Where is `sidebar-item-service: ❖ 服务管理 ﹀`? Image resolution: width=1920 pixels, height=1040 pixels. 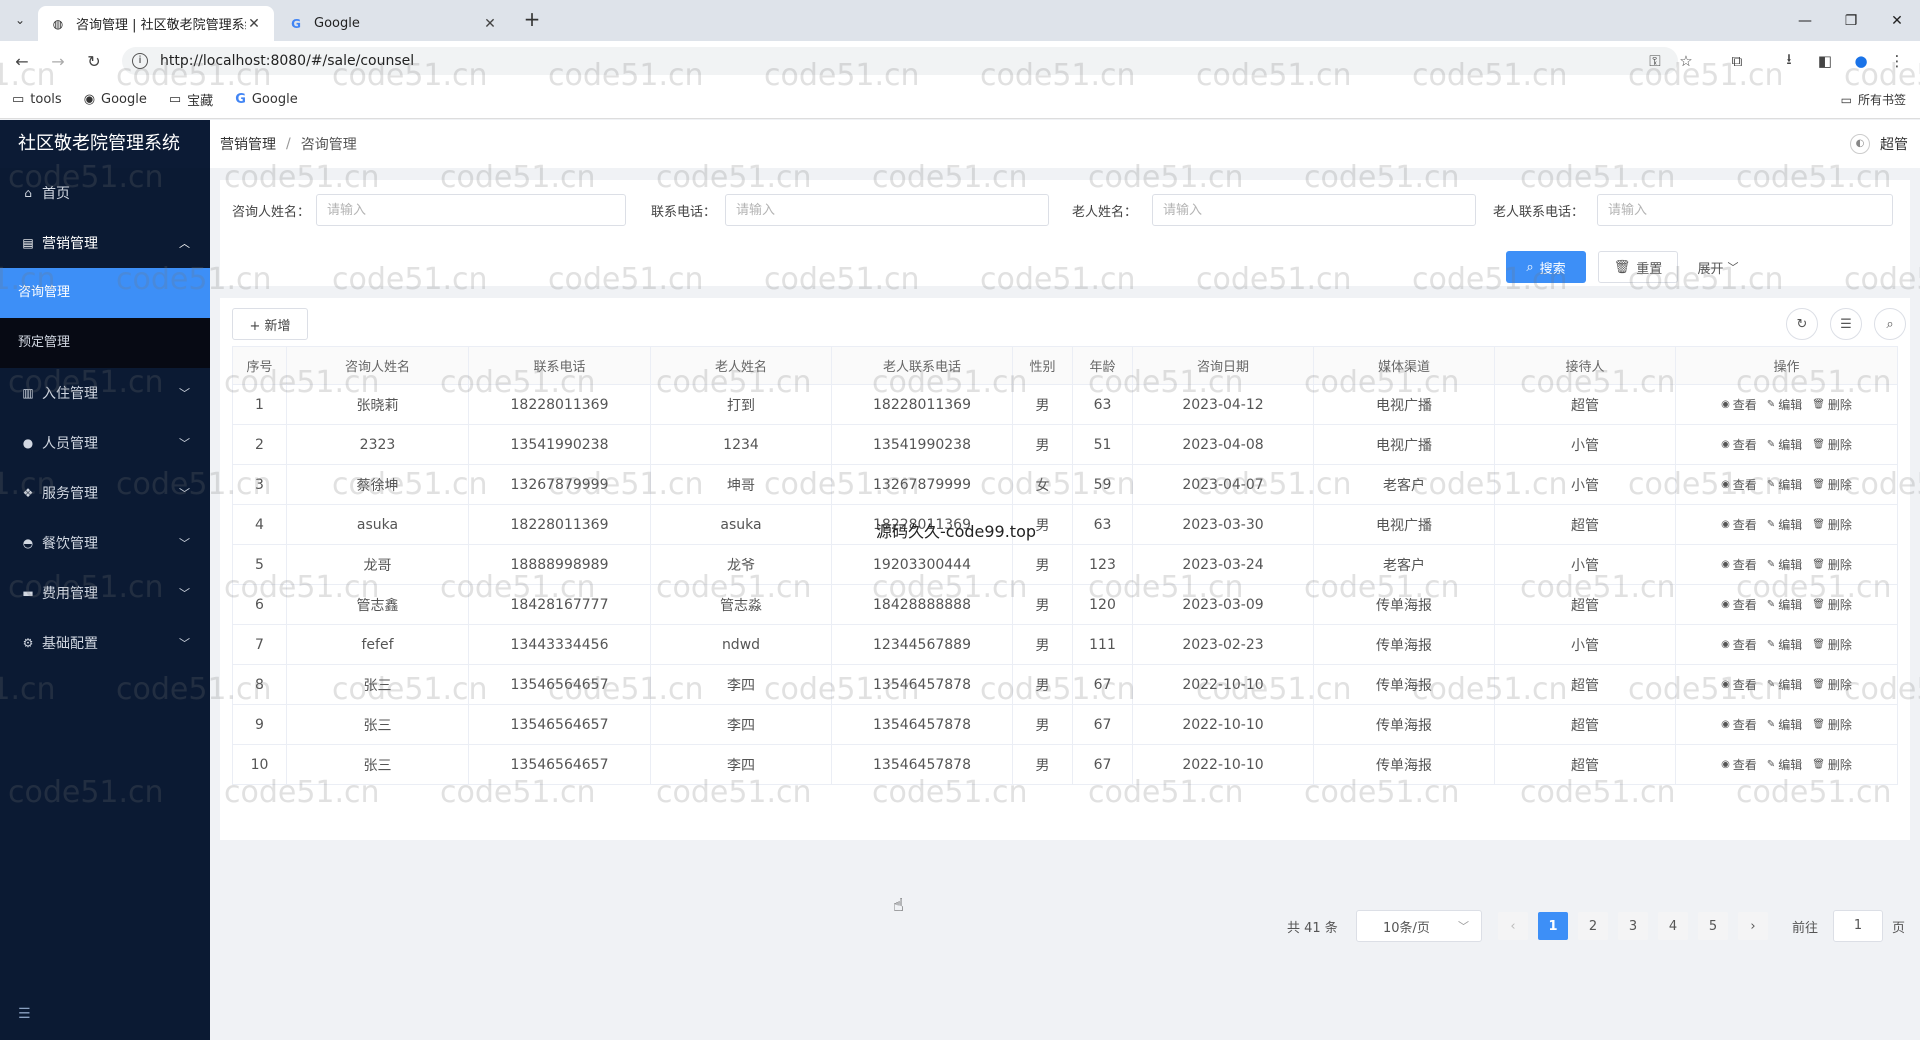
sidebar-item-service: ❖ 服务管理 ﹀ is located at coordinates (105, 493).